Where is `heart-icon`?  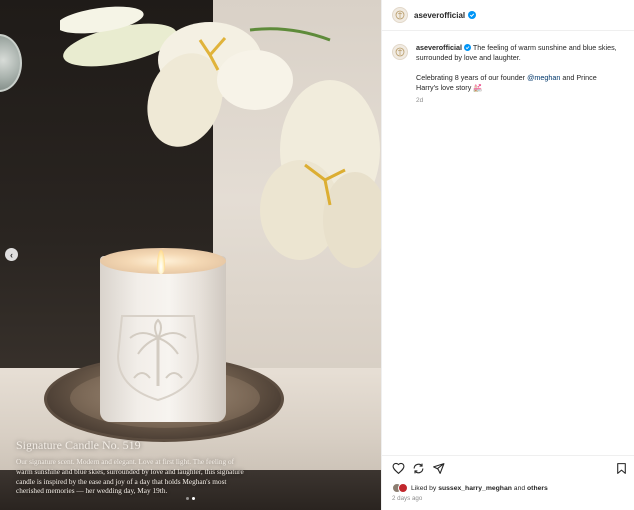 heart-icon is located at coordinates (398, 468).